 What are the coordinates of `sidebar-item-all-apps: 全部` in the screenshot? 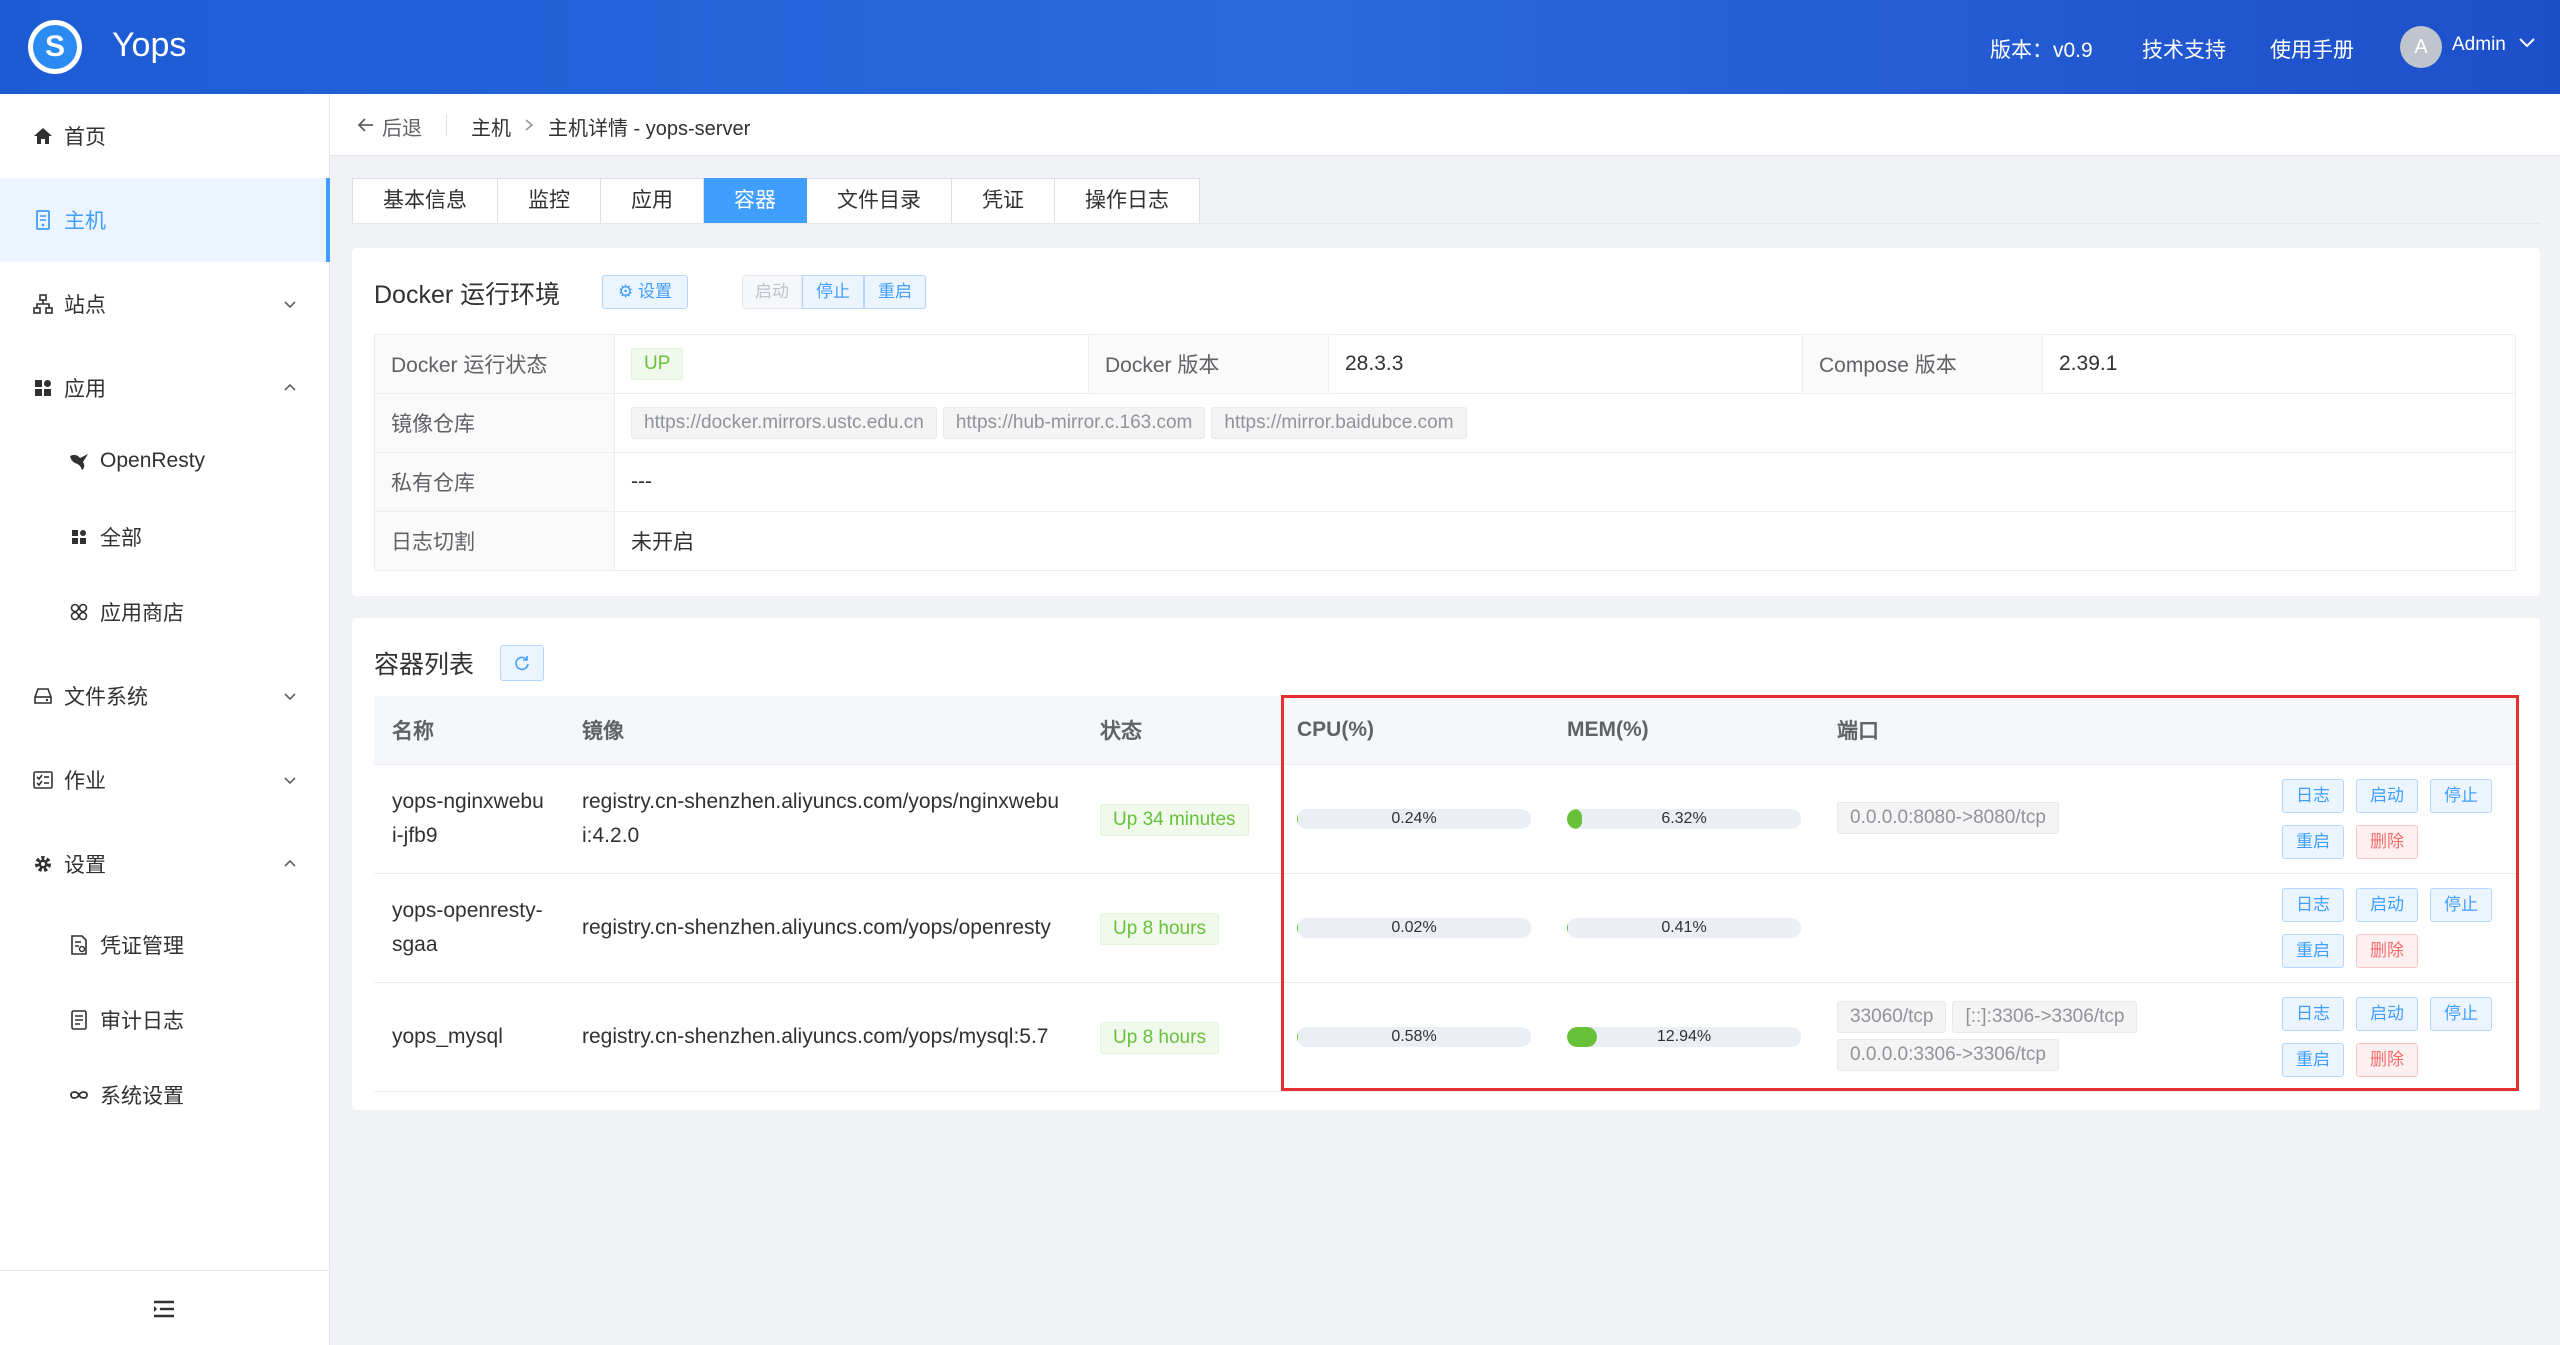 It's located at (165, 537).